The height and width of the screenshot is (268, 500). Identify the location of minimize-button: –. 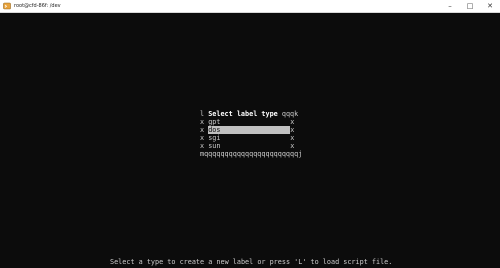
(450, 6).